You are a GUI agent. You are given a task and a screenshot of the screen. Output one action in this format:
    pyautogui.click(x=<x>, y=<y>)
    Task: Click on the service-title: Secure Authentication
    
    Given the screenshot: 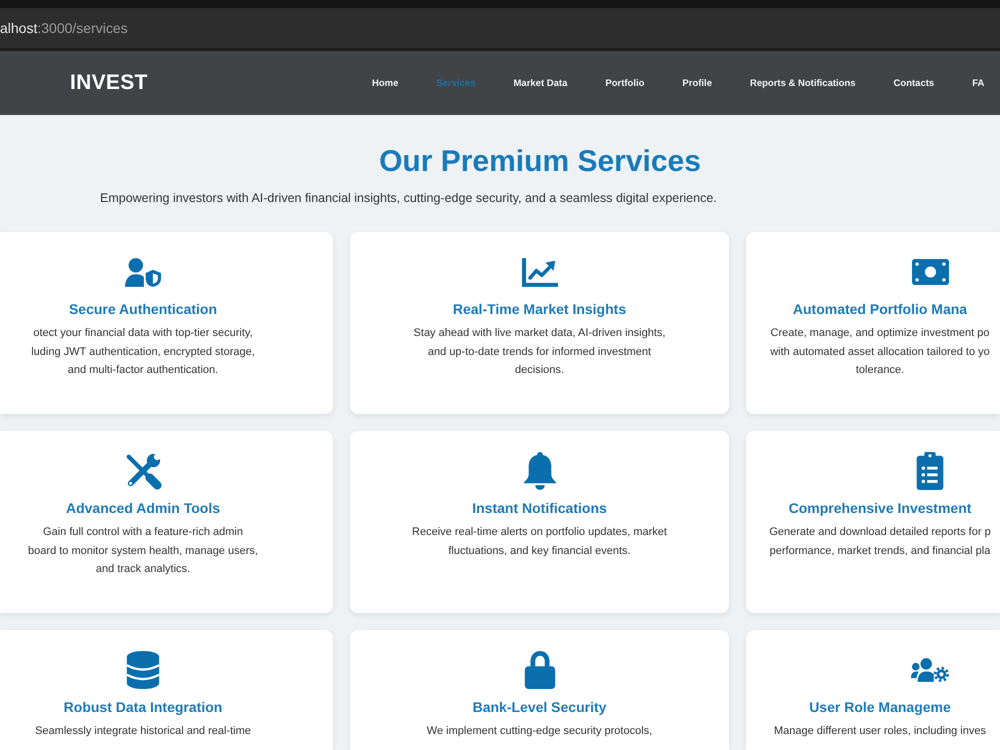 What is the action you would take?
    pyautogui.click(x=143, y=309)
    